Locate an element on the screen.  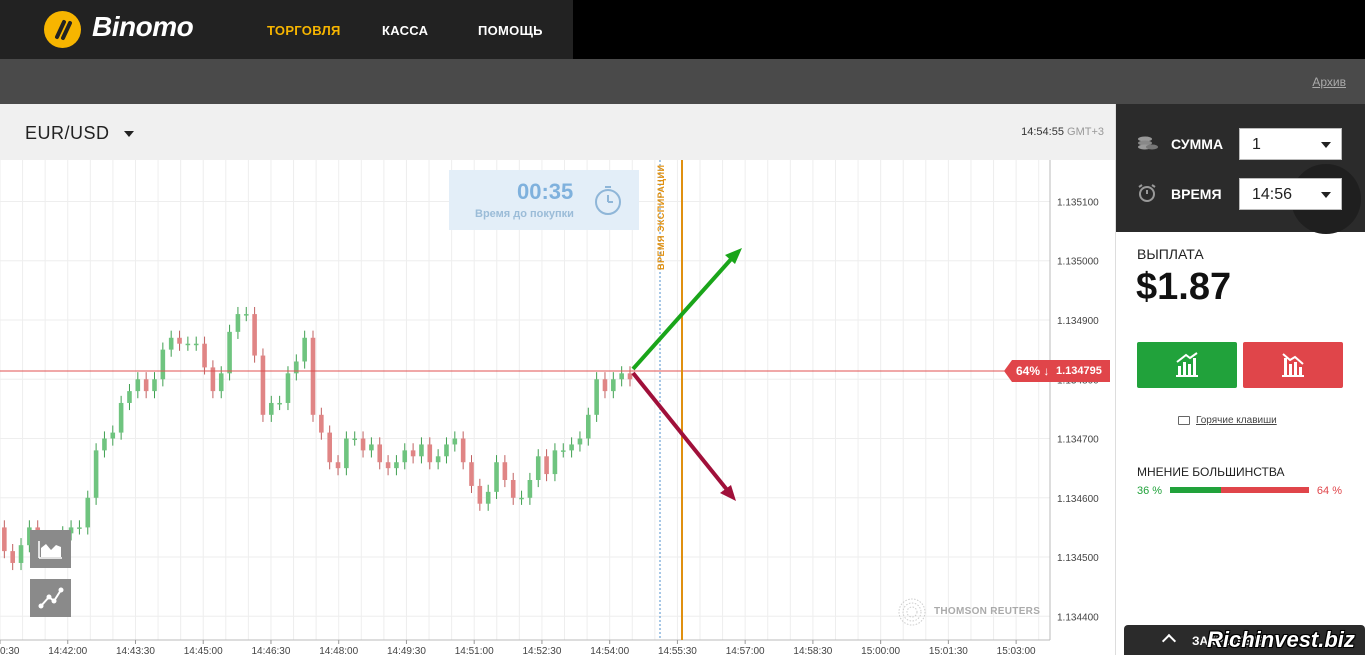
call-up-button is located at coordinates (1187, 365).